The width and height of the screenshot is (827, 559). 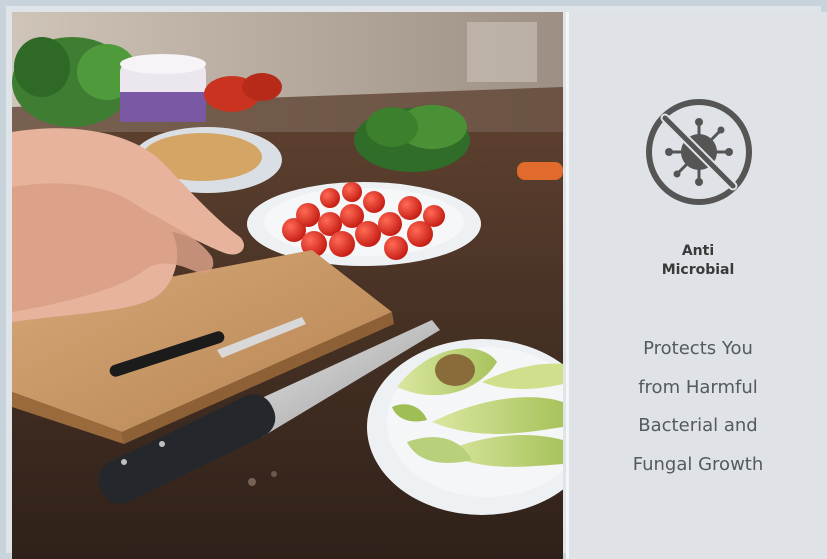 I want to click on feature-description-line: Fungal Growth, so click(x=698, y=464).